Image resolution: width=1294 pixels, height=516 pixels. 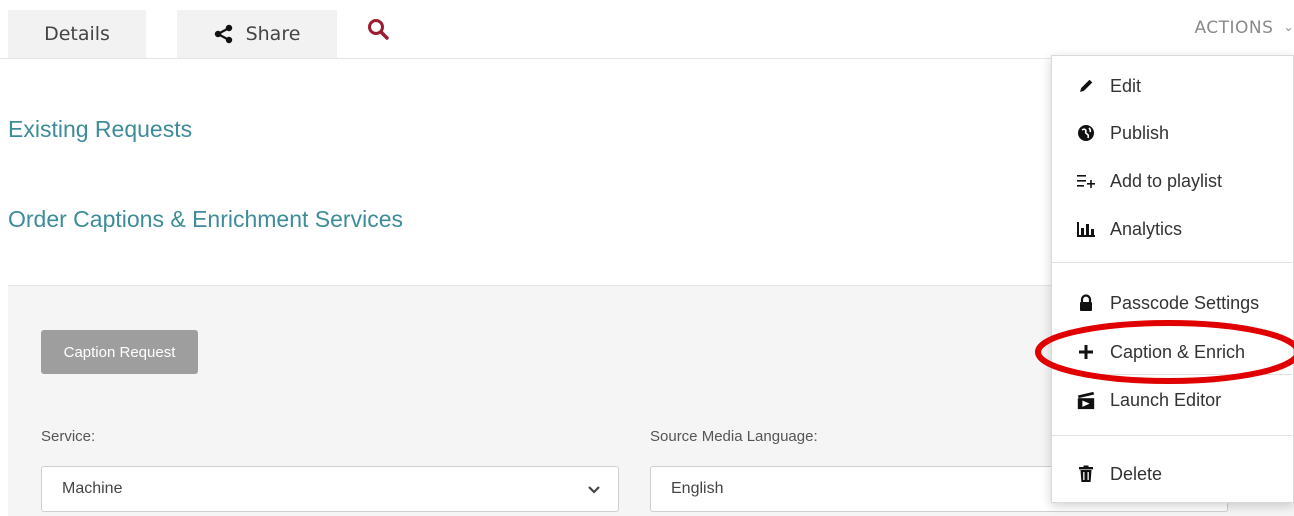 What do you see at coordinates (1086, 352) in the screenshot?
I see `plus-icon` at bounding box center [1086, 352].